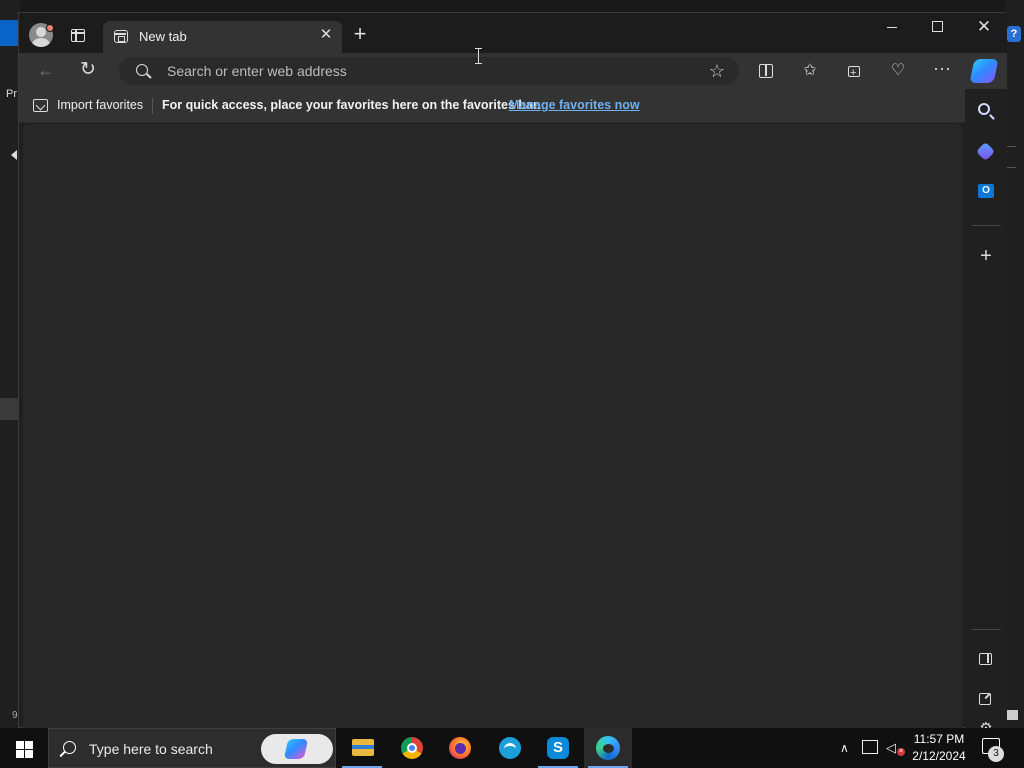  What do you see at coordinates (986, 413) in the screenshot?
I see `edge-sidebar: O + ⚙` at bounding box center [986, 413].